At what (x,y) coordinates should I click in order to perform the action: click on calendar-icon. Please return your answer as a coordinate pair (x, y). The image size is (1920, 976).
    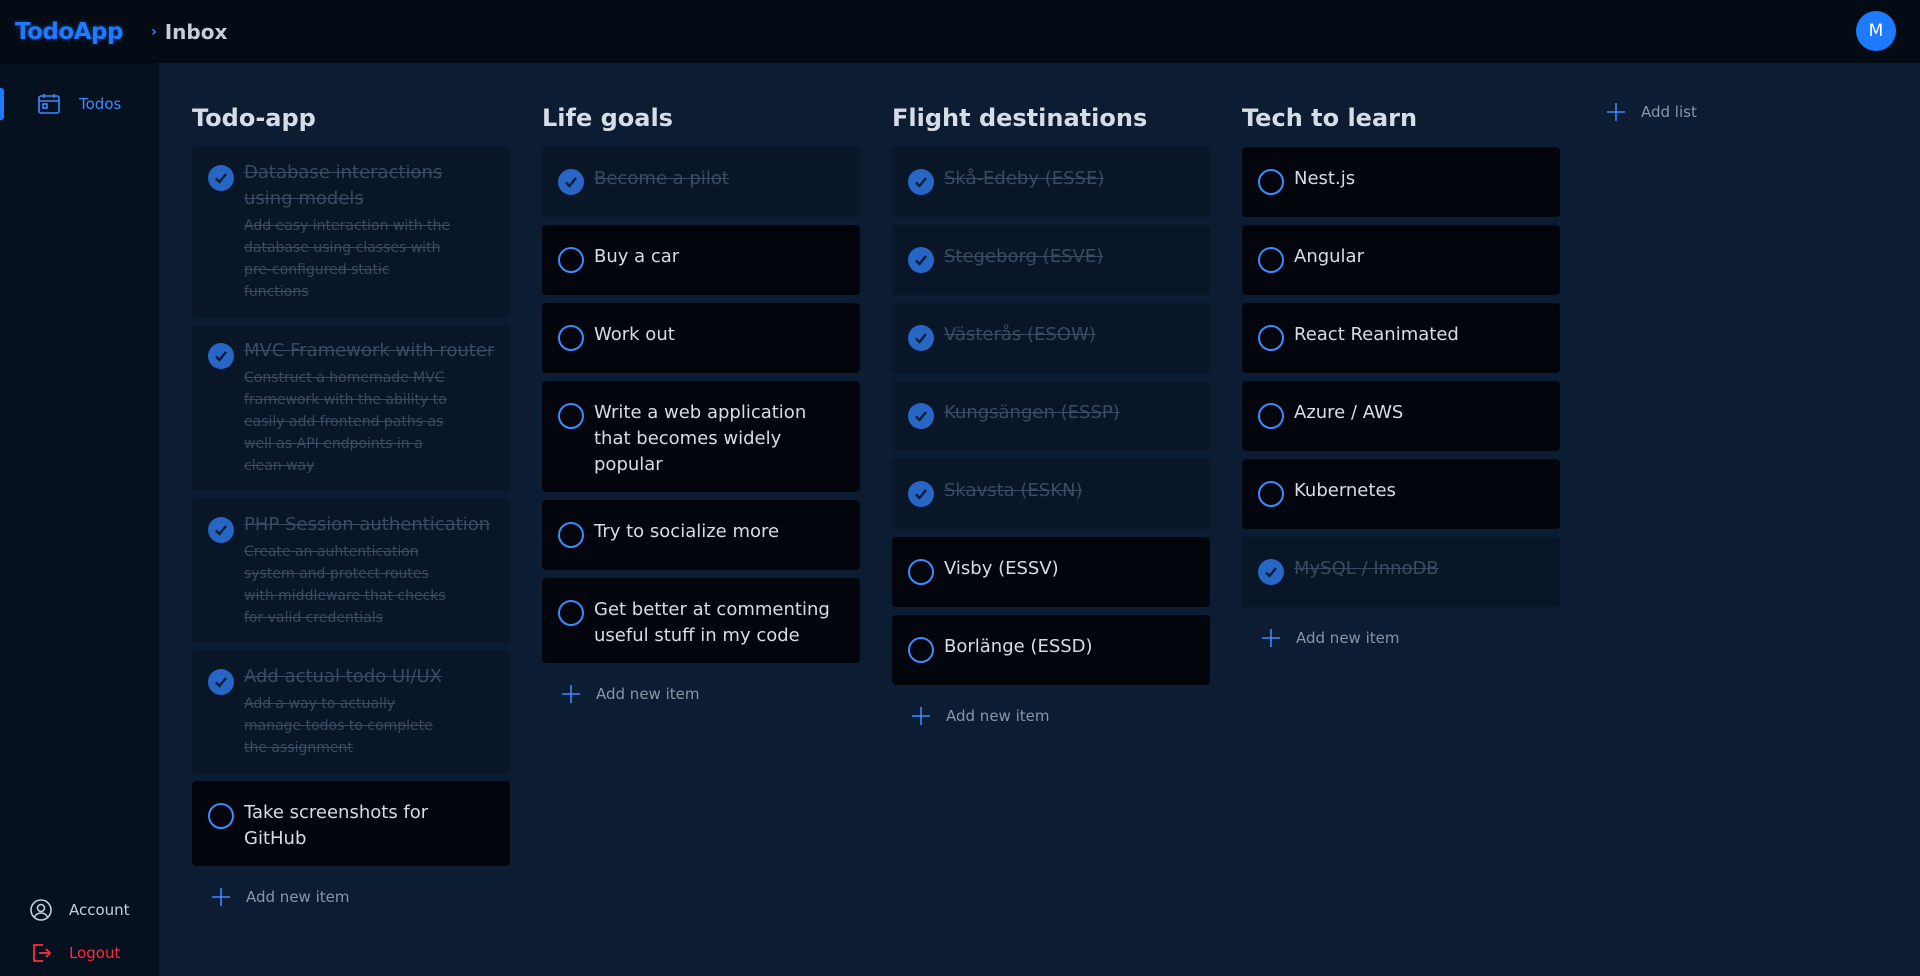
    Looking at the image, I should click on (49, 104).